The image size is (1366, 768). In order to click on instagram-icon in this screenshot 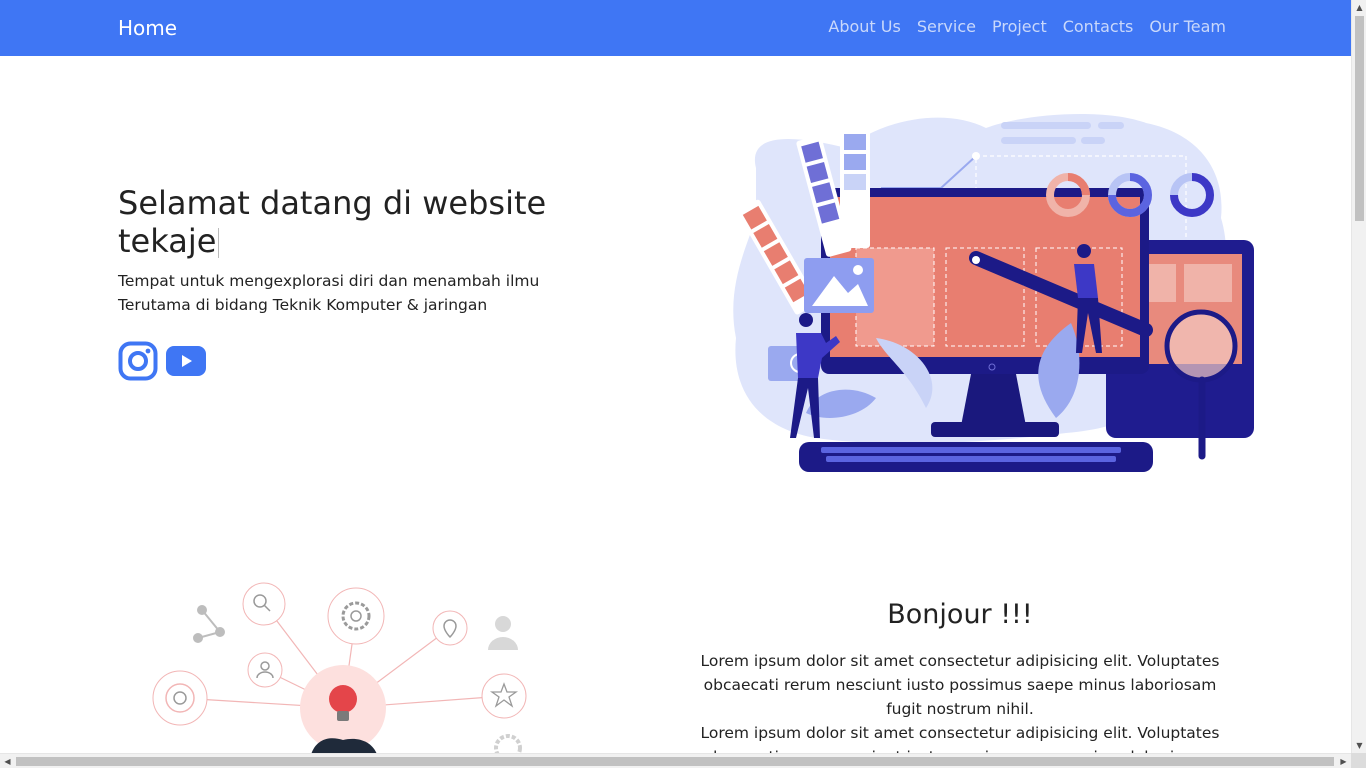, I will do `click(138, 361)`.